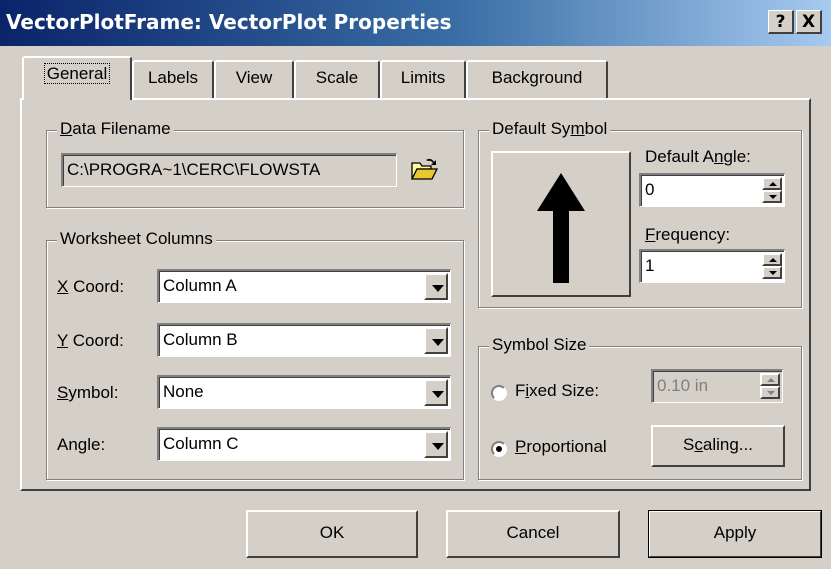  I want to click on symbol-select: None, so click(304, 392).